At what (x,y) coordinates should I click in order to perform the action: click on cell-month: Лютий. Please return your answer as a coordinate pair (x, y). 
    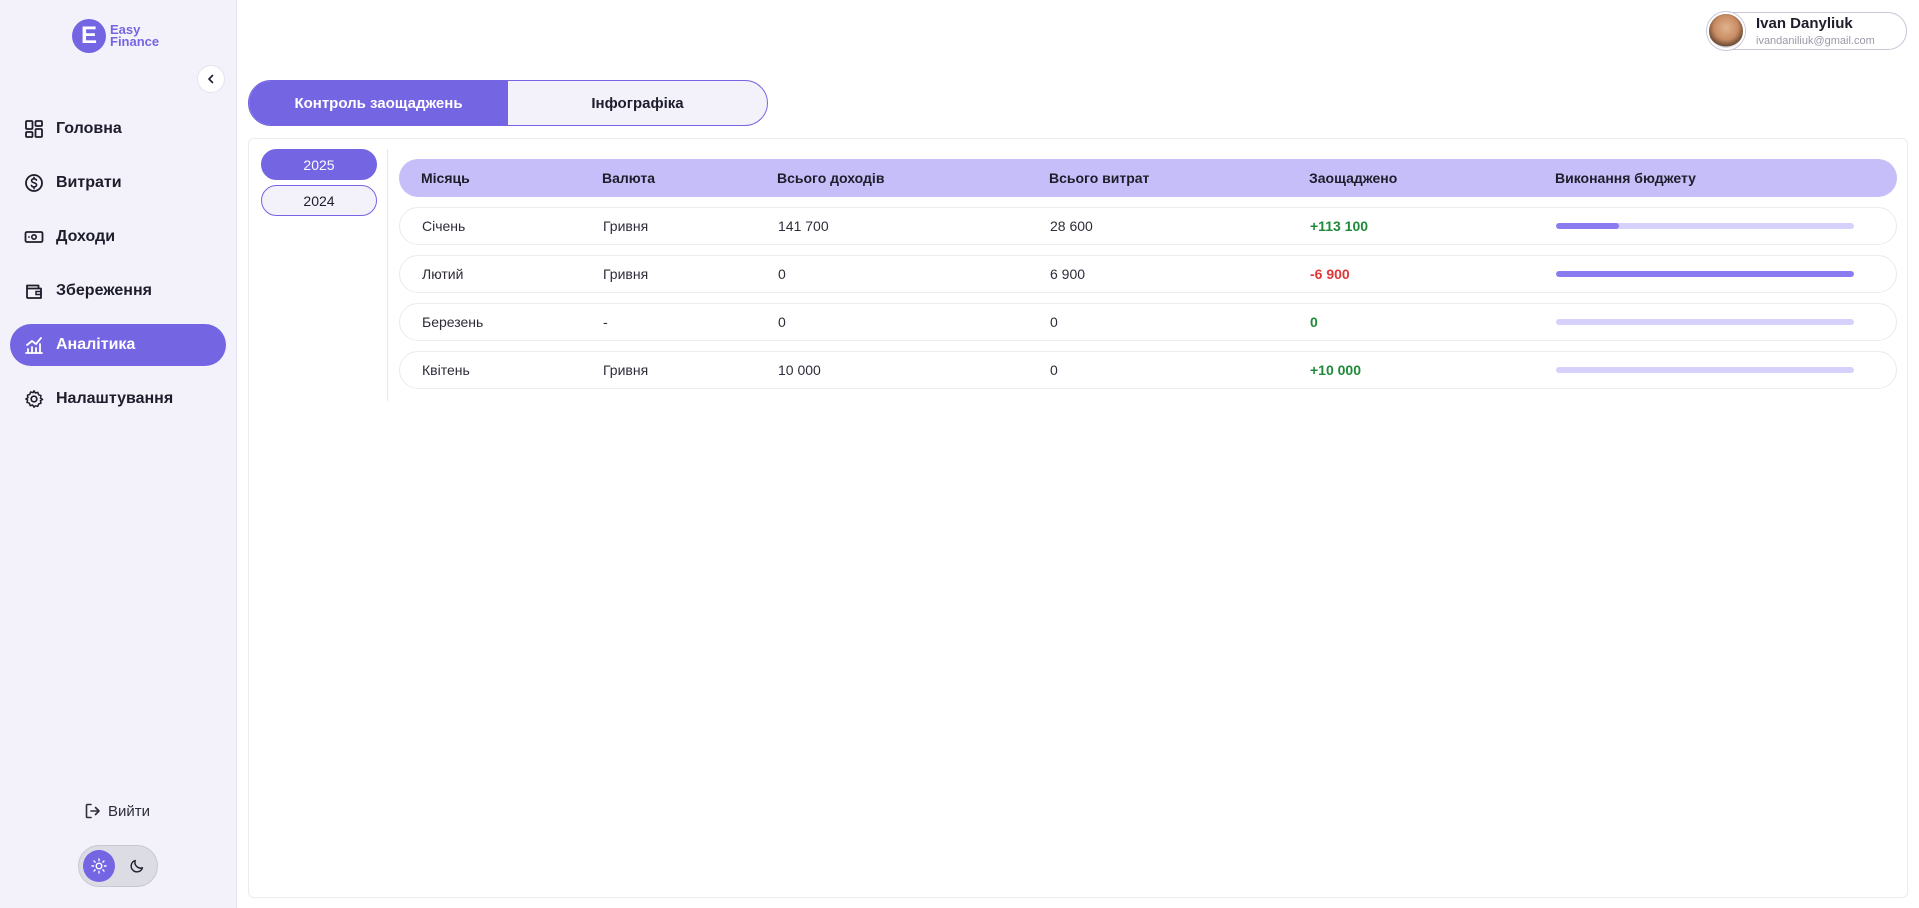
    Looking at the image, I should click on (443, 274).